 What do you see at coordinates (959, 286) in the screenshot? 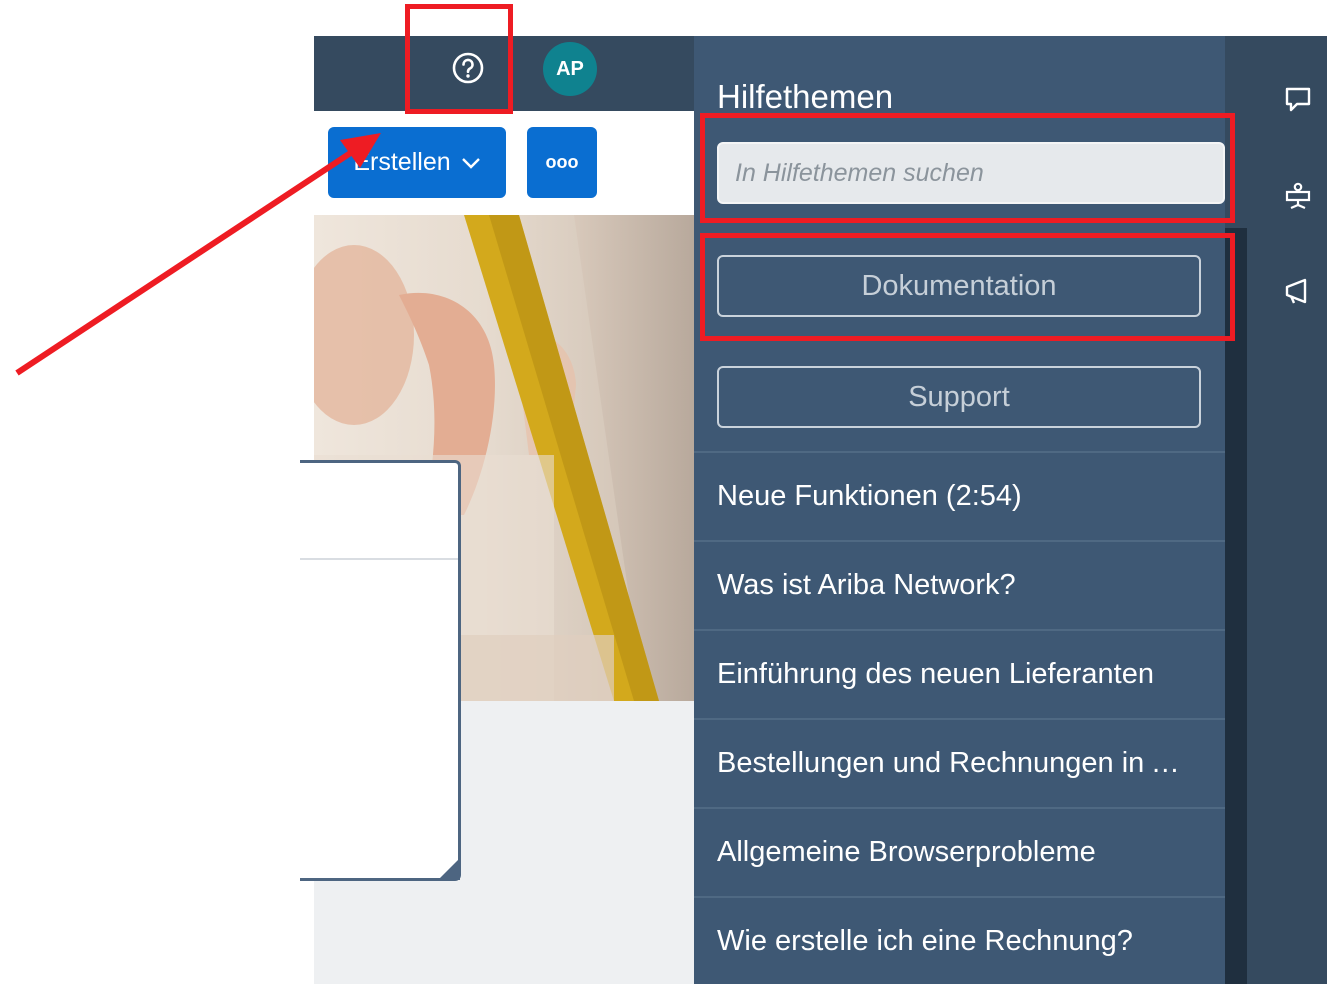
I see `documentation-button: Dokumentation` at bounding box center [959, 286].